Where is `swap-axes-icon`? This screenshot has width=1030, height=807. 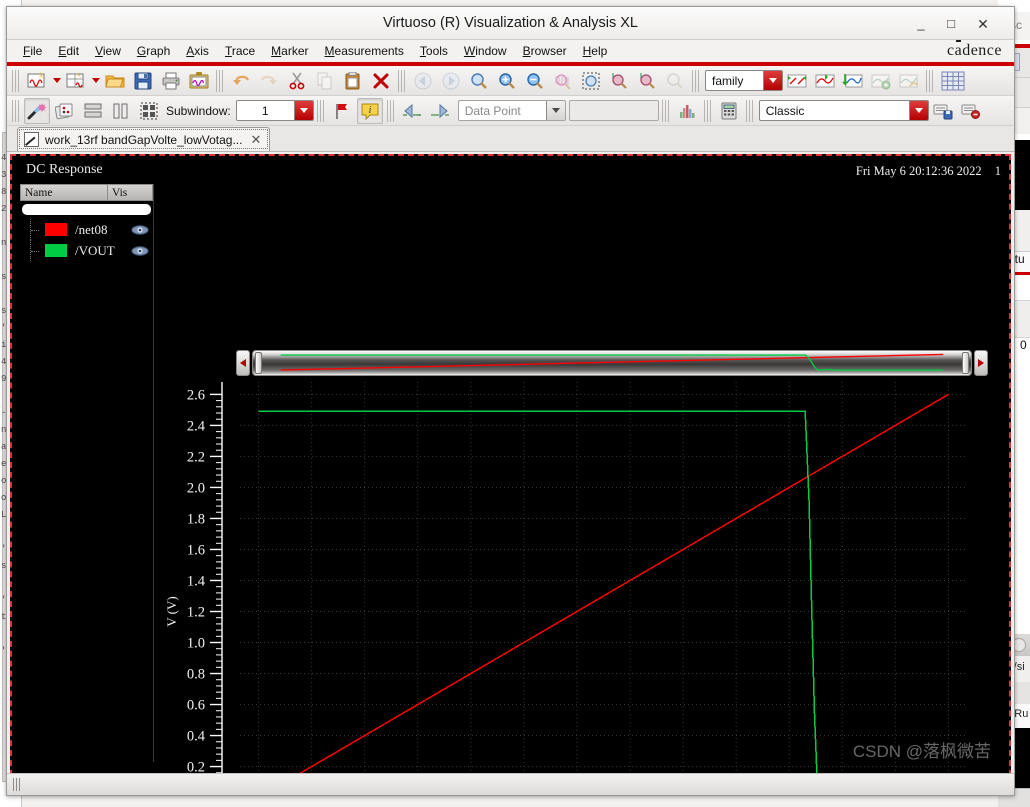 swap-axes-icon is located at coordinates (853, 81).